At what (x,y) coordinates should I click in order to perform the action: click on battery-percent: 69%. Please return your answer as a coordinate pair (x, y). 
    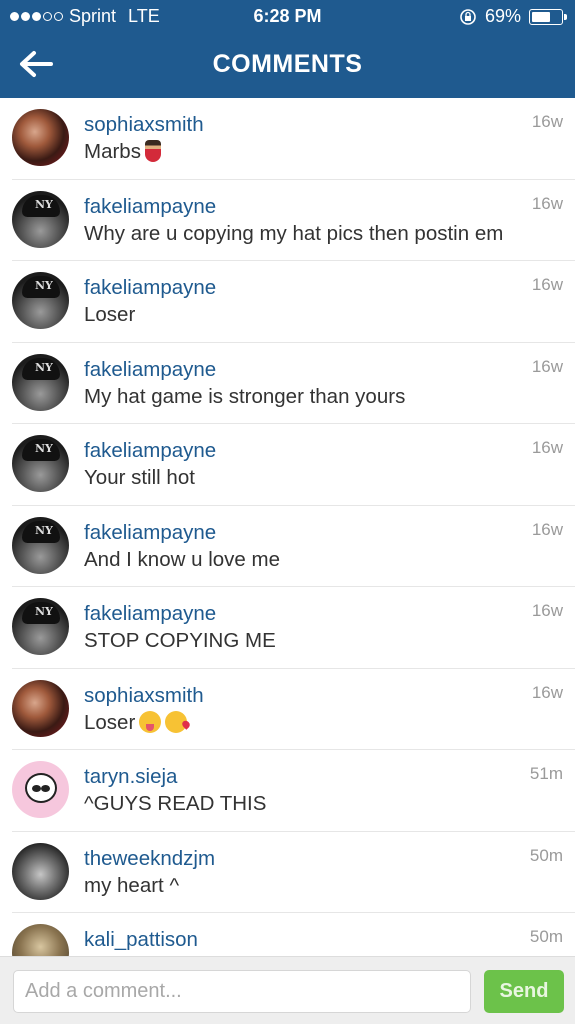
    Looking at the image, I should click on (502, 16).